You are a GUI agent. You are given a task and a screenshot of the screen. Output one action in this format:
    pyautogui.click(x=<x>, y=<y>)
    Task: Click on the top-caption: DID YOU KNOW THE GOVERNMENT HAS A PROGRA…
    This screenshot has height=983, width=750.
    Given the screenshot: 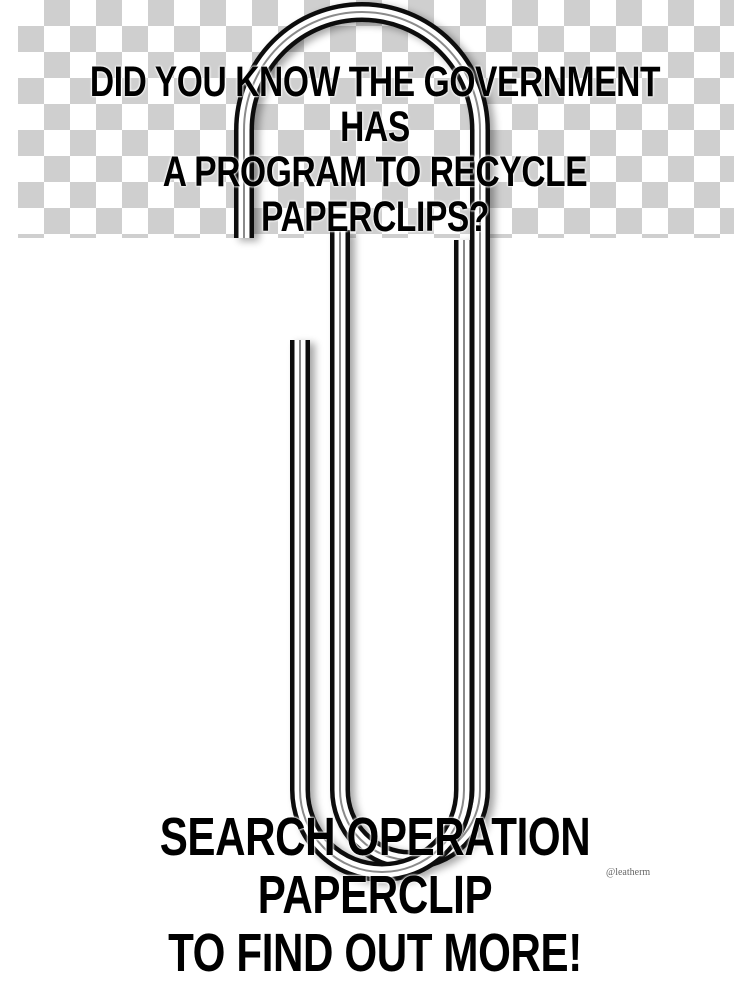 What is the action you would take?
    pyautogui.click(x=375, y=150)
    